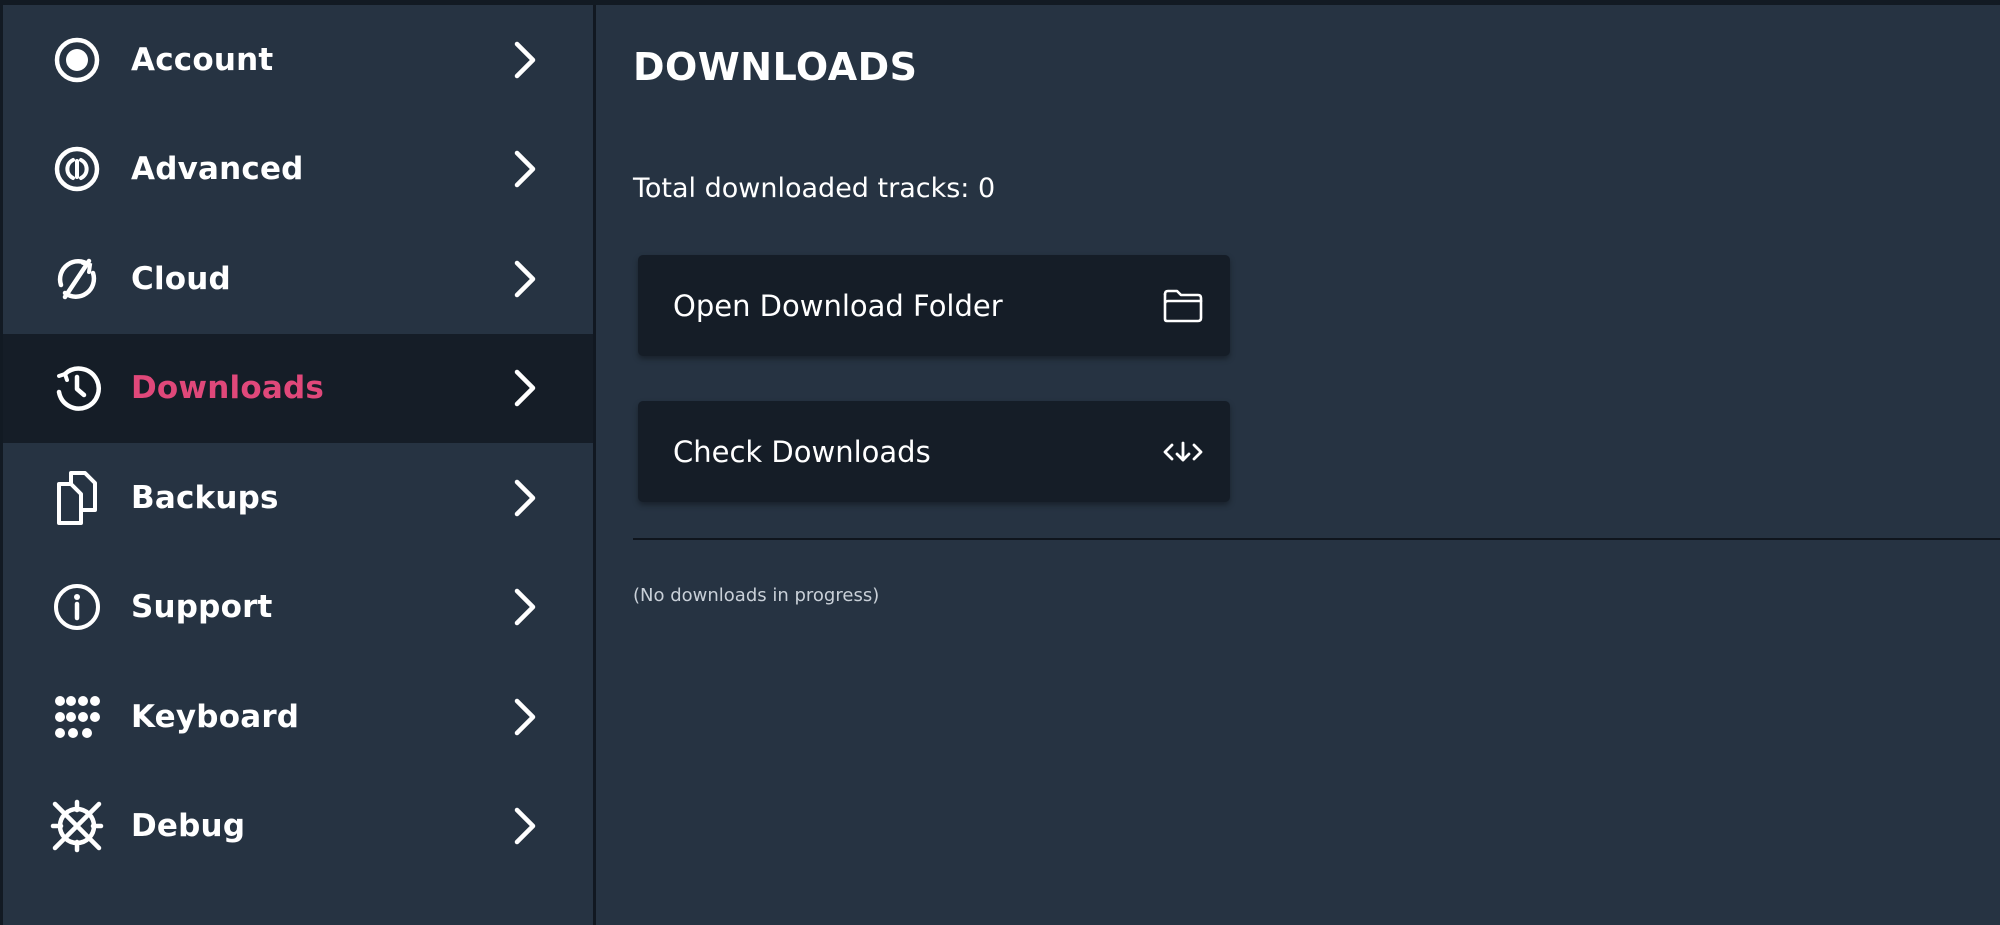 The image size is (2000, 925). What do you see at coordinates (1183, 452) in the screenshot?
I see `check-downloads-icon` at bounding box center [1183, 452].